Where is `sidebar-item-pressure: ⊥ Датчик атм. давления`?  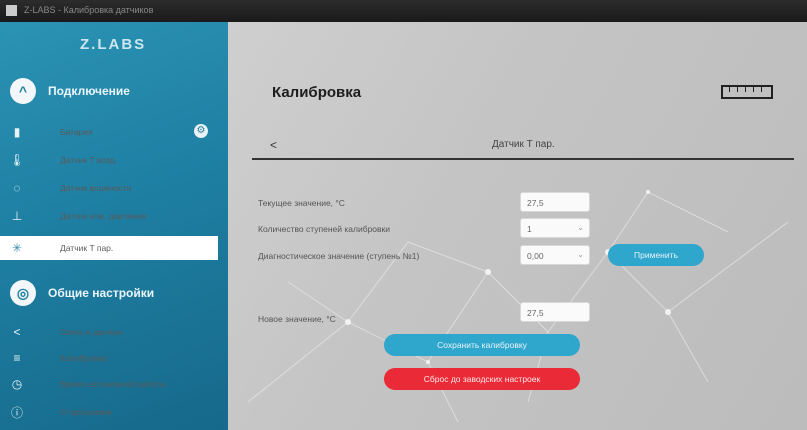
sidebar-item-pressure: ⊥ Датчик атм. давления is located at coordinates (109, 216).